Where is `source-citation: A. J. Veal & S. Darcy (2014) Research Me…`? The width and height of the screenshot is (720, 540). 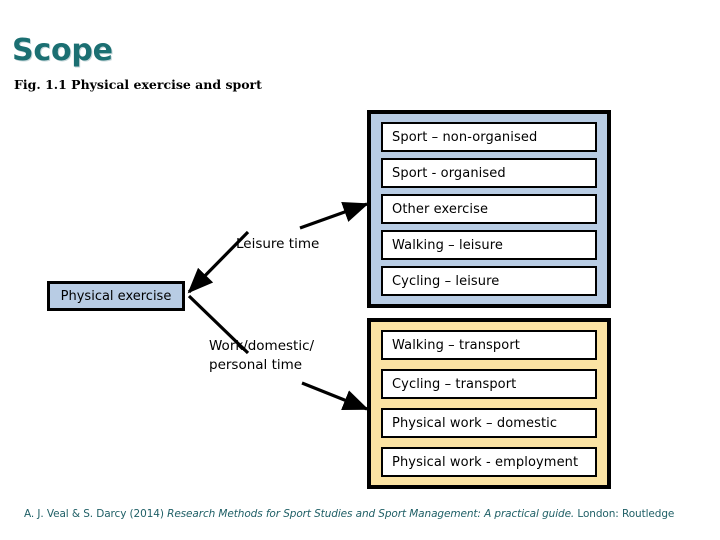
source-citation: A. J. Veal & S. Darcy (2014) Research Me… is located at coordinates (349, 514).